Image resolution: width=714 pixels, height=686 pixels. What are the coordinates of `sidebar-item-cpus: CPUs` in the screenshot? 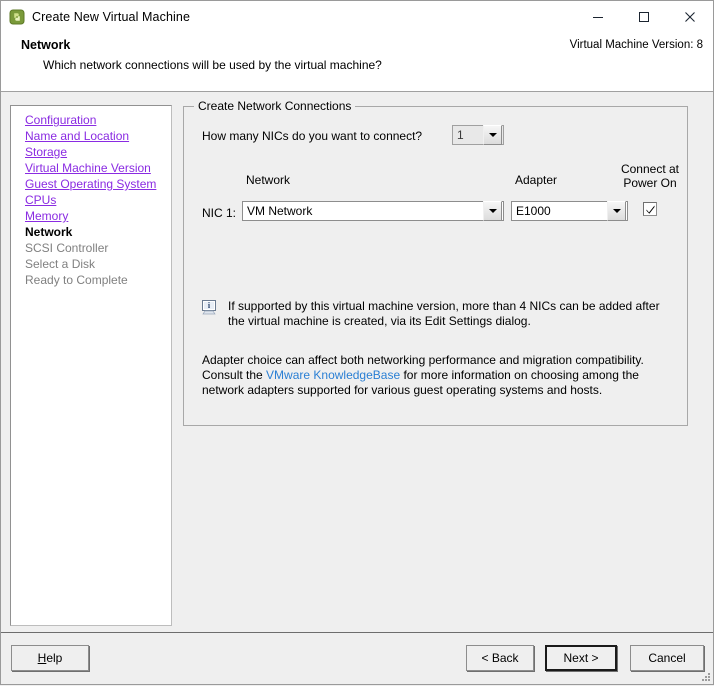 It's located at (98, 200).